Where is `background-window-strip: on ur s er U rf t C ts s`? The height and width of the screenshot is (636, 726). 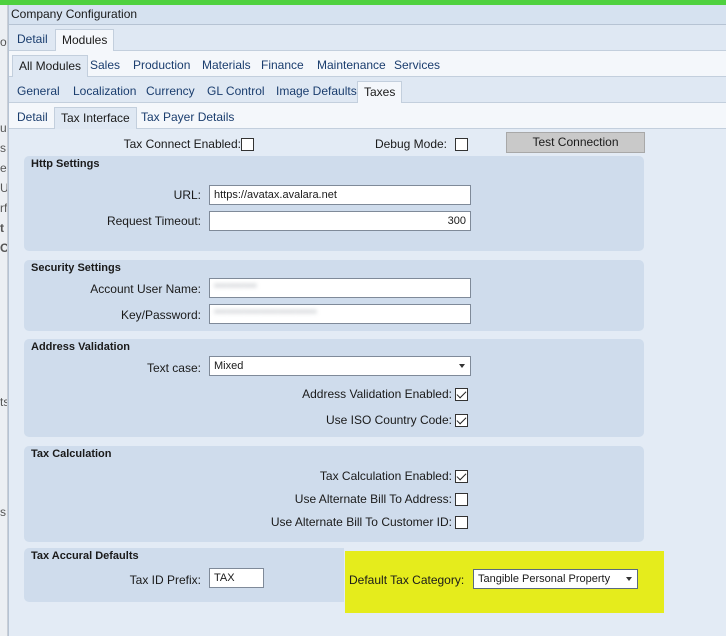 background-window-strip: on ur s er U rf t C ts s is located at coordinates (4, 320).